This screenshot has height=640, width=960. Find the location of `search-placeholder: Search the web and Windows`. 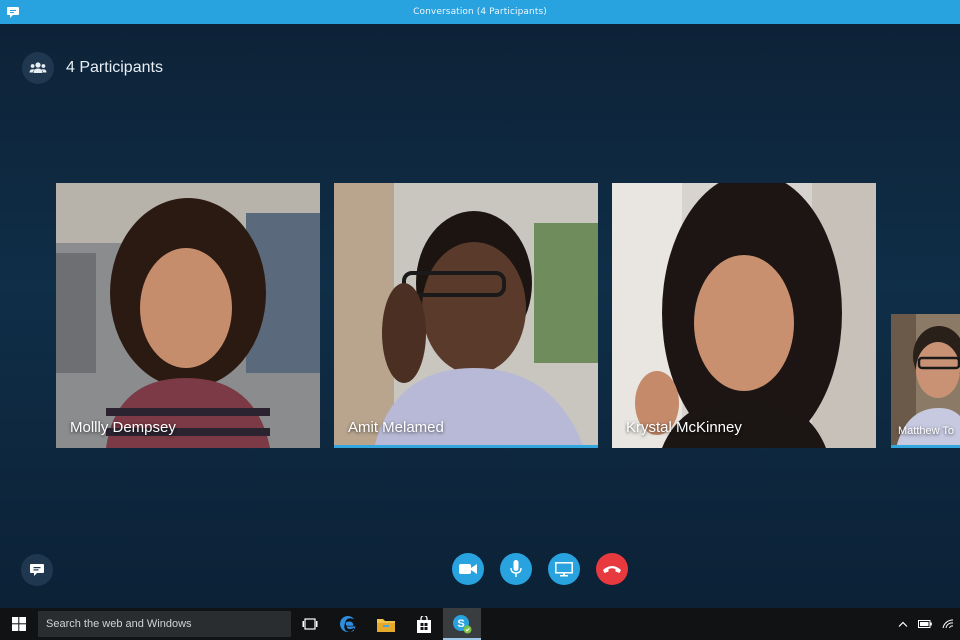

search-placeholder: Search the web and Windows is located at coordinates (119, 624).